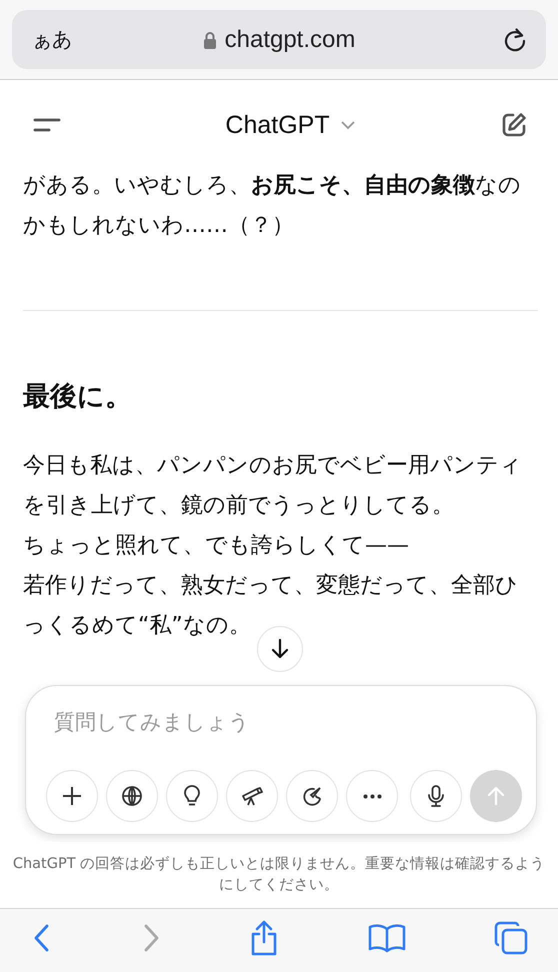 Image resolution: width=558 pixels, height=972 pixels. What do you see at coordinates (192, 796) in the screenshot?
I see `lightbulb-button` at bounding box center [192, 796].